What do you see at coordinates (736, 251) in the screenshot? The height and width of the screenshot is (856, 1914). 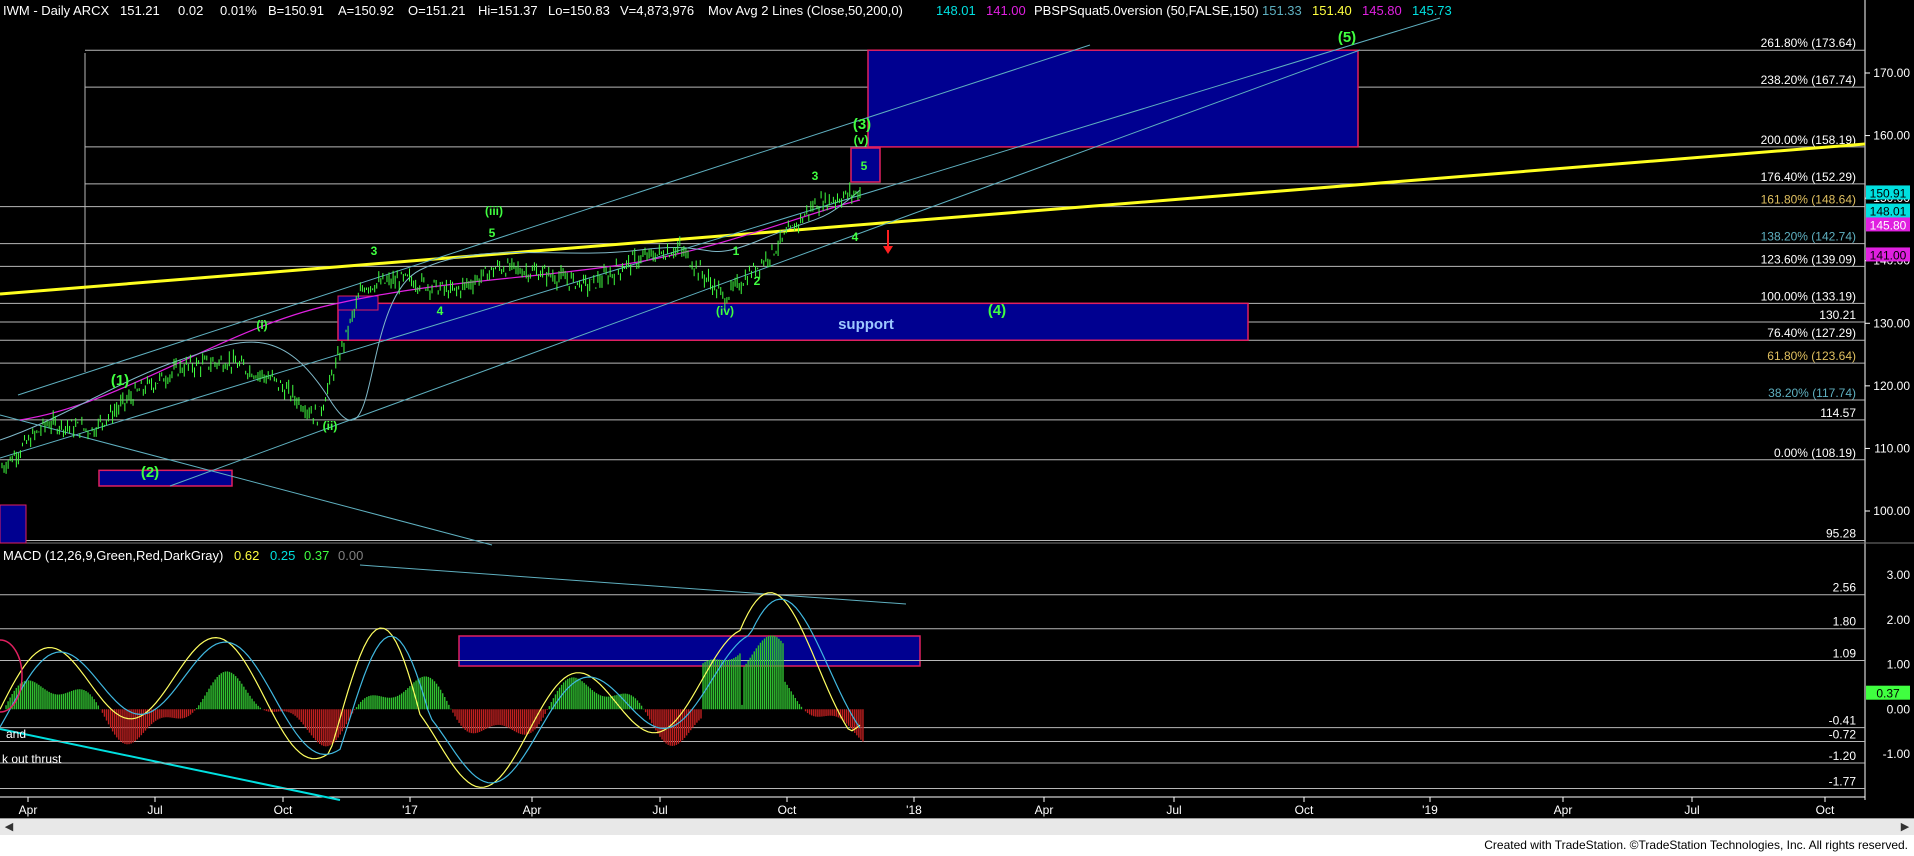 I see `wave-label: 1` at bounding box center [736, 251].